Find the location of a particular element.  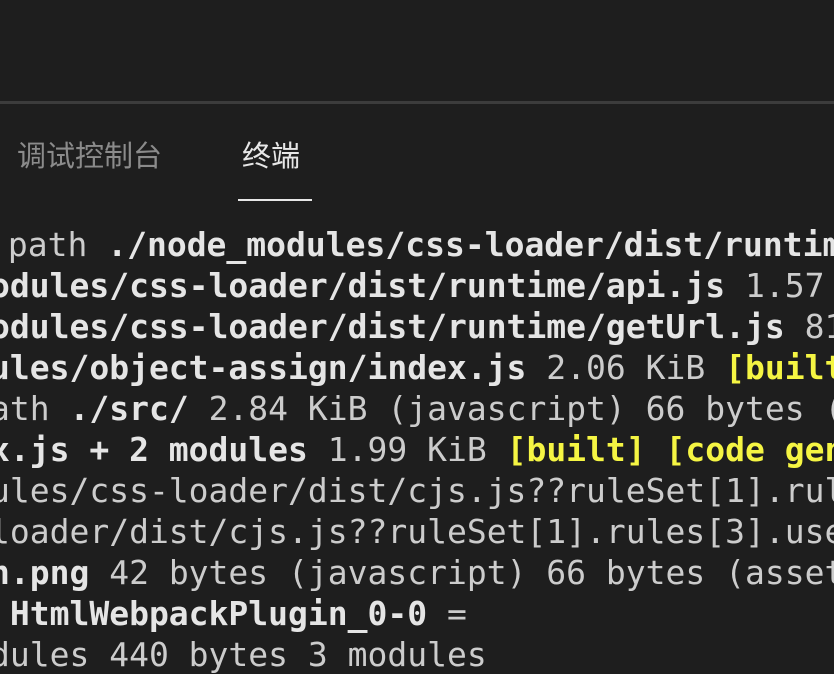

terminal-text-segment: 1.99 KiB is located at coordinates (407, 449).